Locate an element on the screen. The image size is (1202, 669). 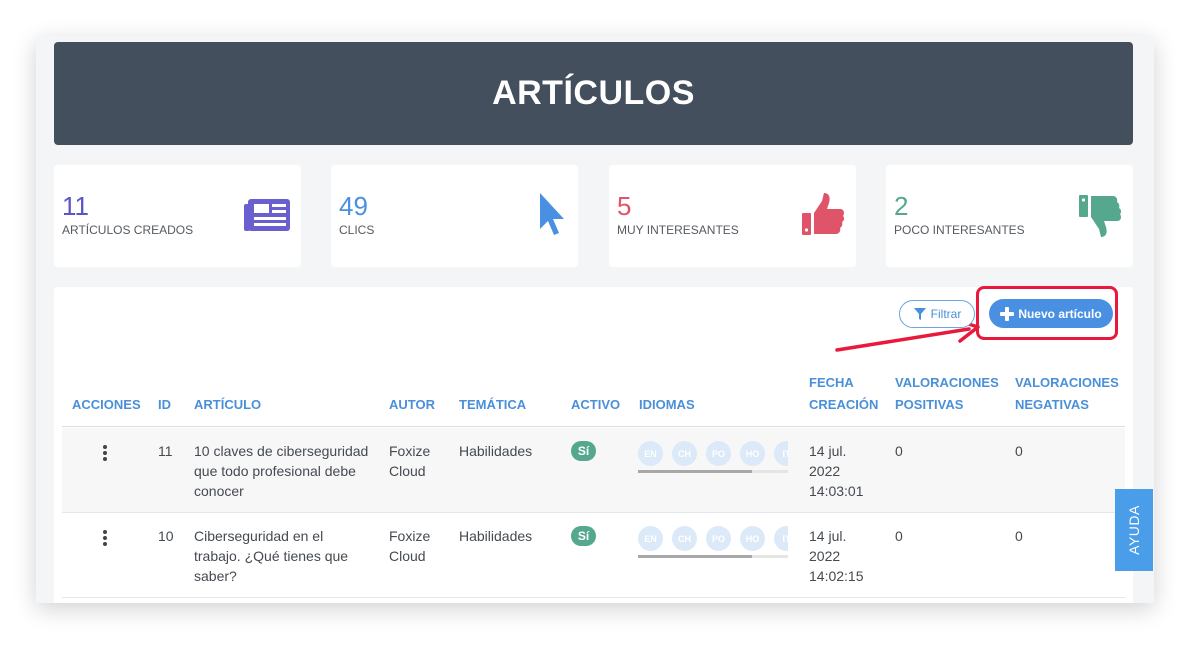
cursor-icon is located at coordinates (552, 214).